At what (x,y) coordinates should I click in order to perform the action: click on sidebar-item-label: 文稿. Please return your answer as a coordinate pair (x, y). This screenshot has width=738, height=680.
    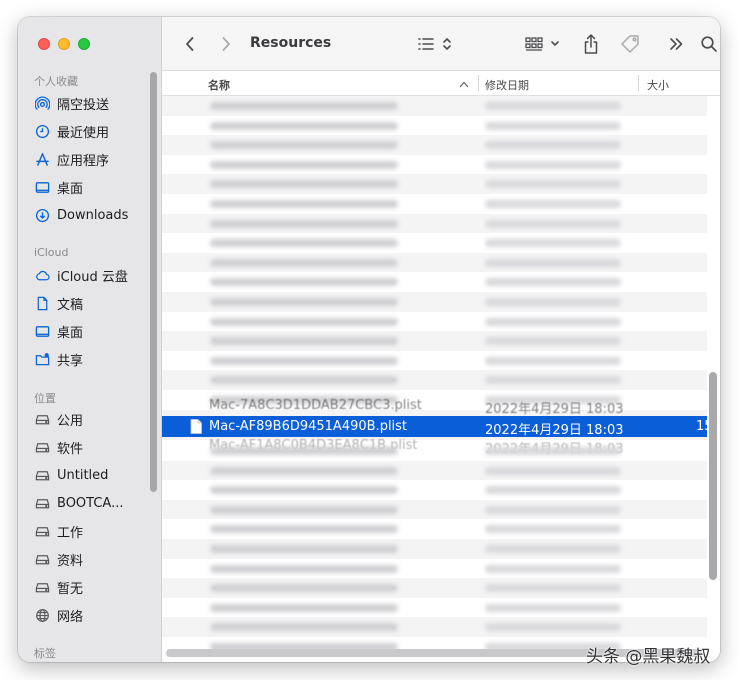
    Looking at the image, I should click on (70, 305).